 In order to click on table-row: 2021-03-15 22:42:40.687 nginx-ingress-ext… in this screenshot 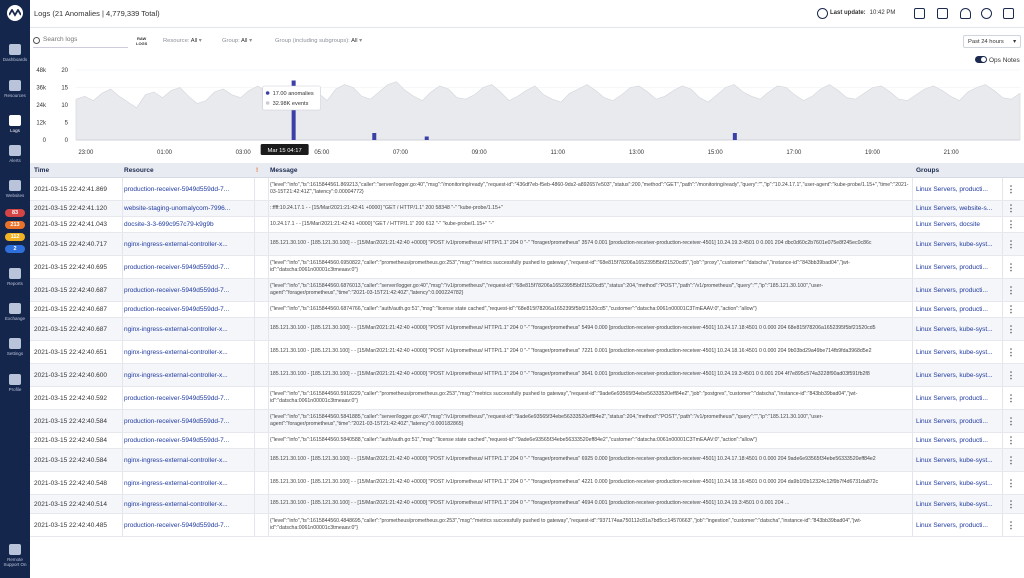, I will do `click(527, 329)`.